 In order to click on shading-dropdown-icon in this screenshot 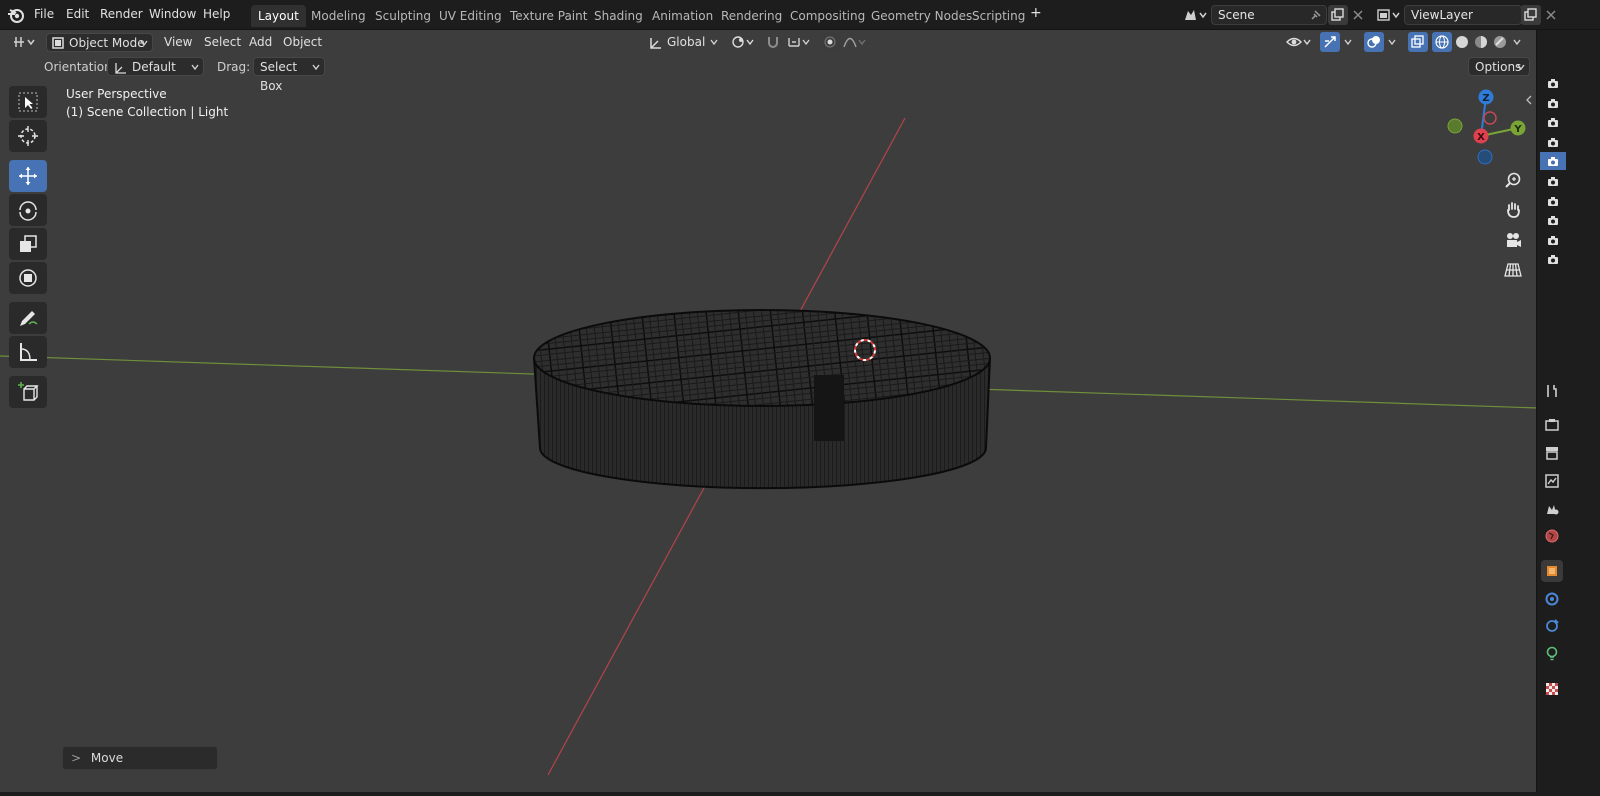, I will do `click(1517, 42)`.